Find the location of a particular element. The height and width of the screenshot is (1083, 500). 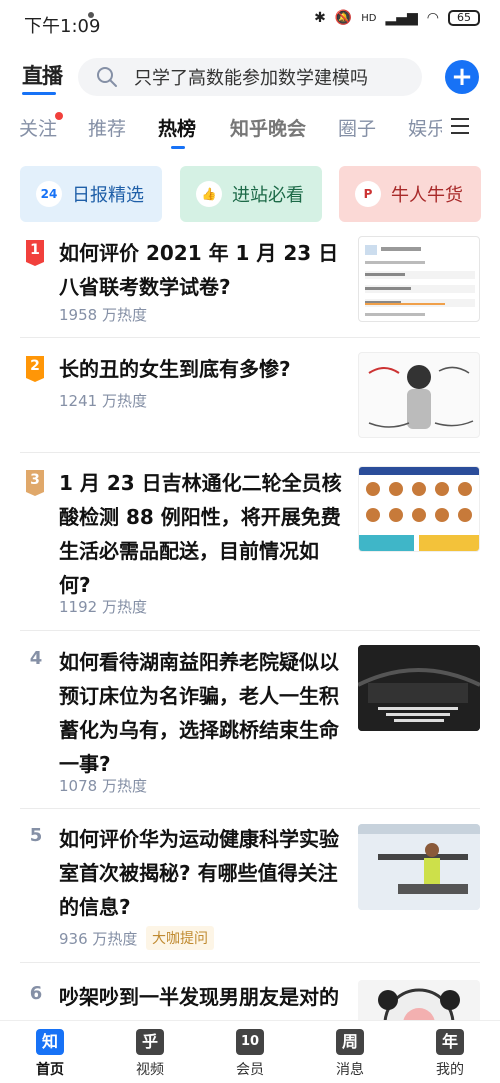

menu-icon is located at coordinates (460, 128).